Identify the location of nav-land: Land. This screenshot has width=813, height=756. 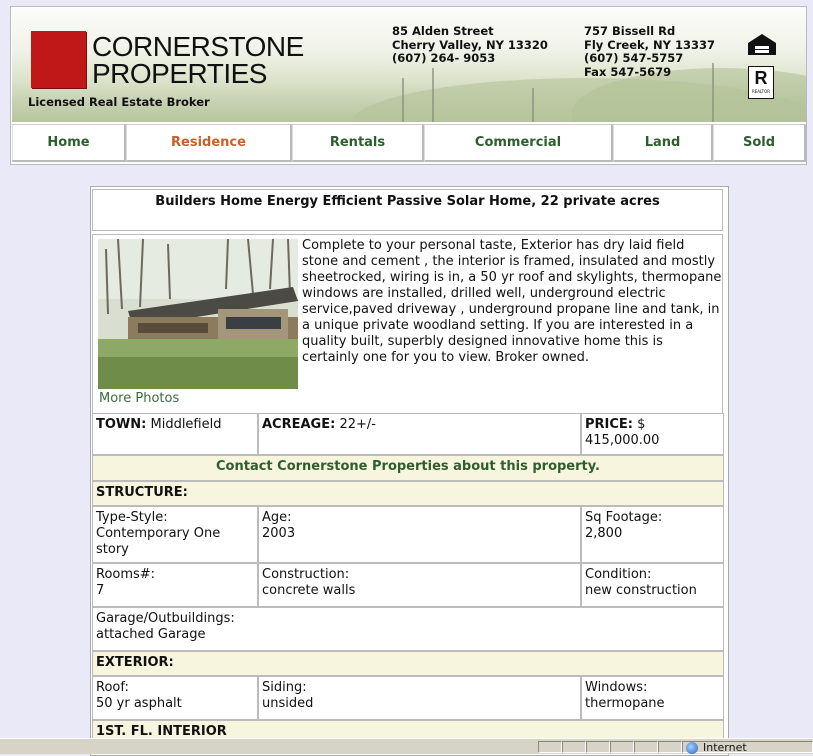
(663, 143).